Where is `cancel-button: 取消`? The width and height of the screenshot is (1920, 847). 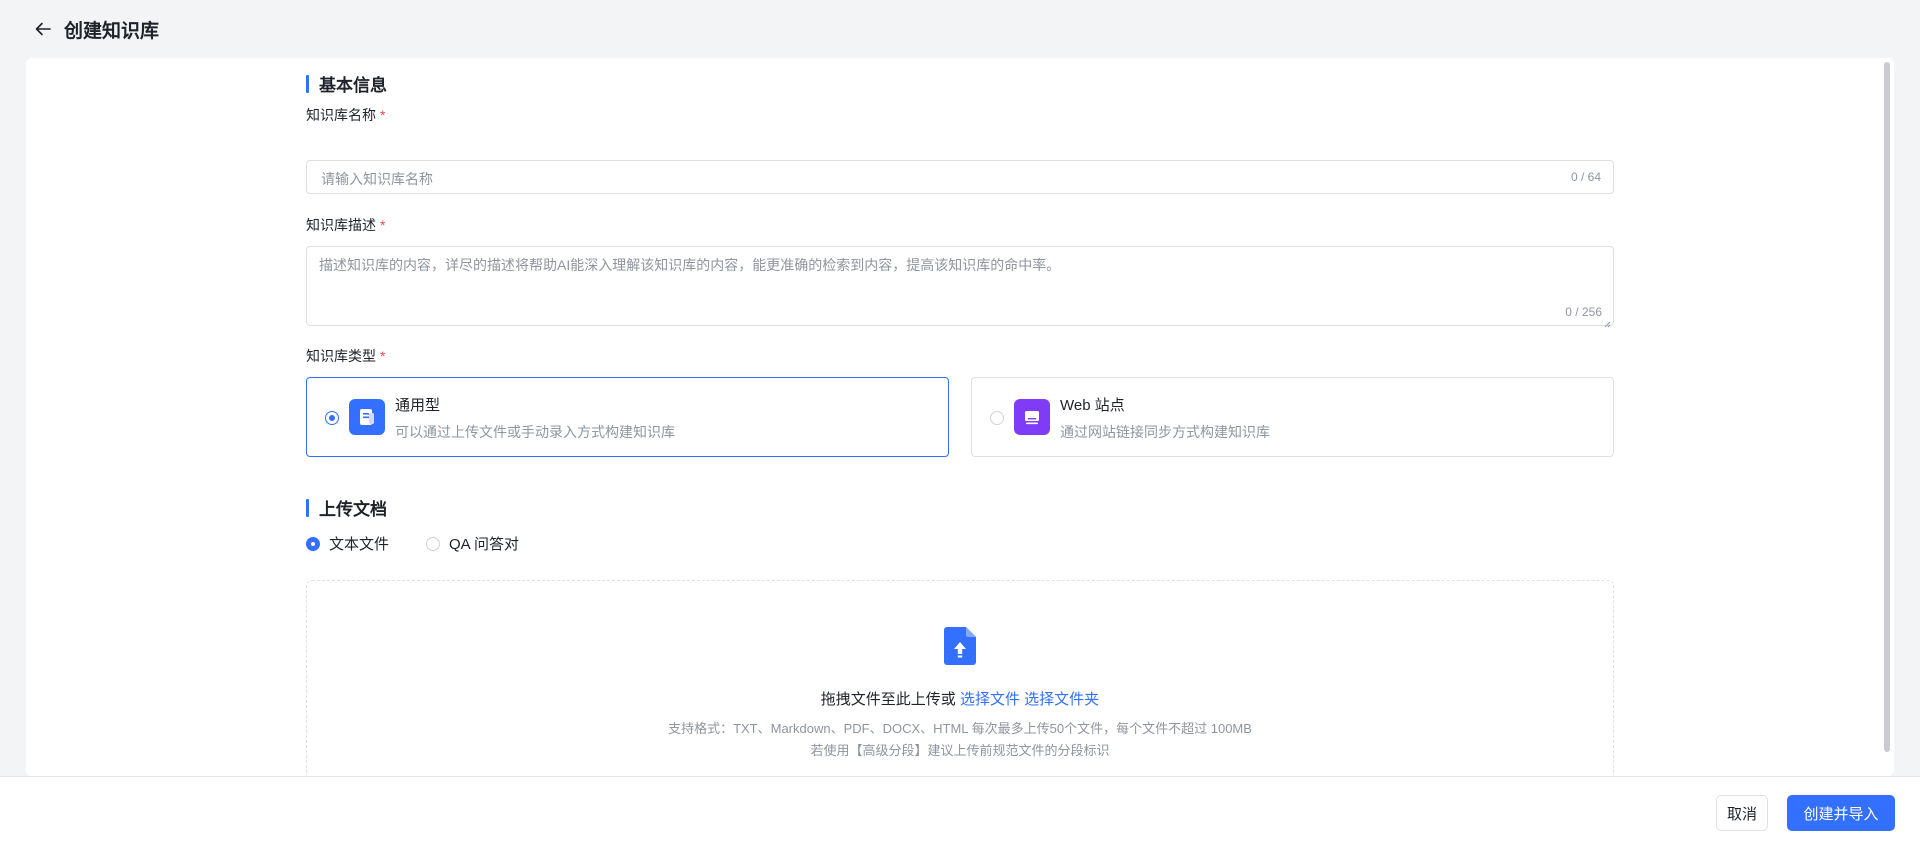 cancel-button: 取消 is located at coordinates (1742, 813).